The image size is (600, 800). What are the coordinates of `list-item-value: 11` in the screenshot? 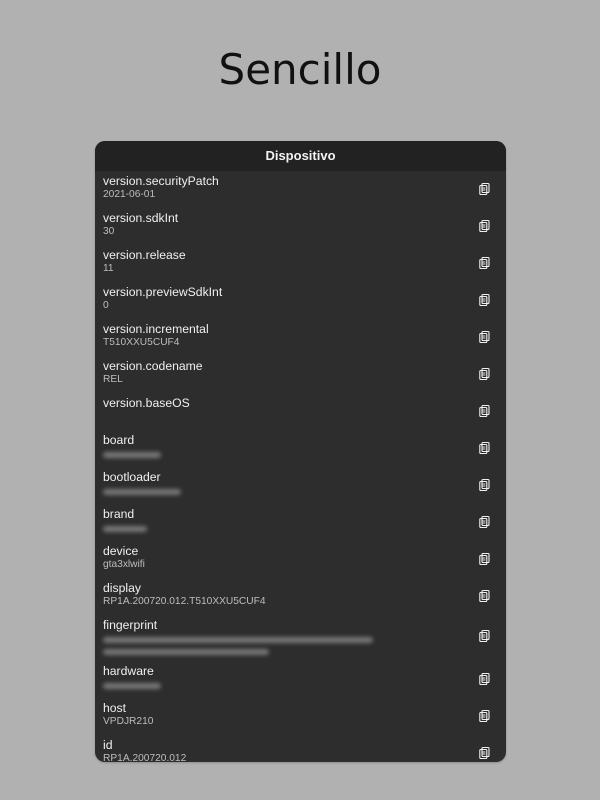 It's located at (108, 268).